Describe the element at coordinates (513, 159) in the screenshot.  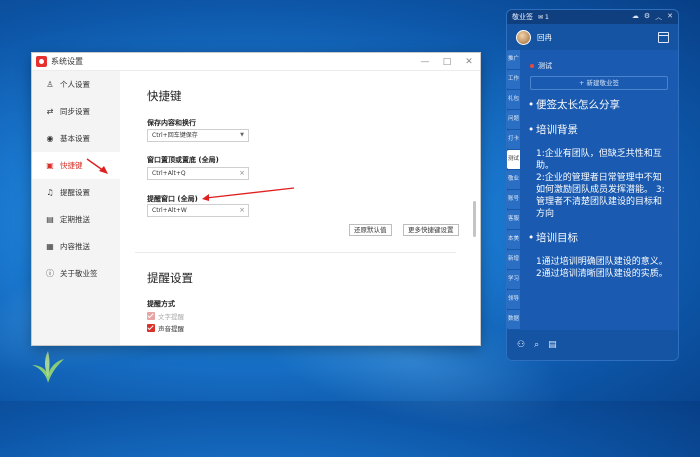
I see `category-tab: 测试` at that location.